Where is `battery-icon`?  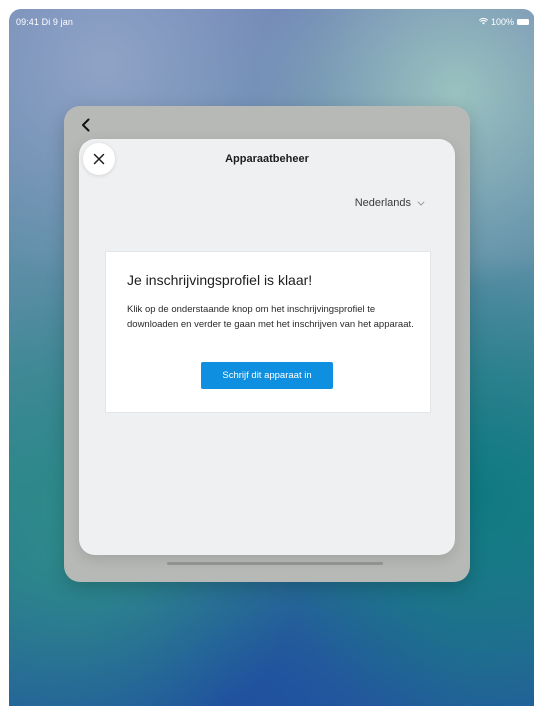 battery-icon is located at coordinates (523, 22).